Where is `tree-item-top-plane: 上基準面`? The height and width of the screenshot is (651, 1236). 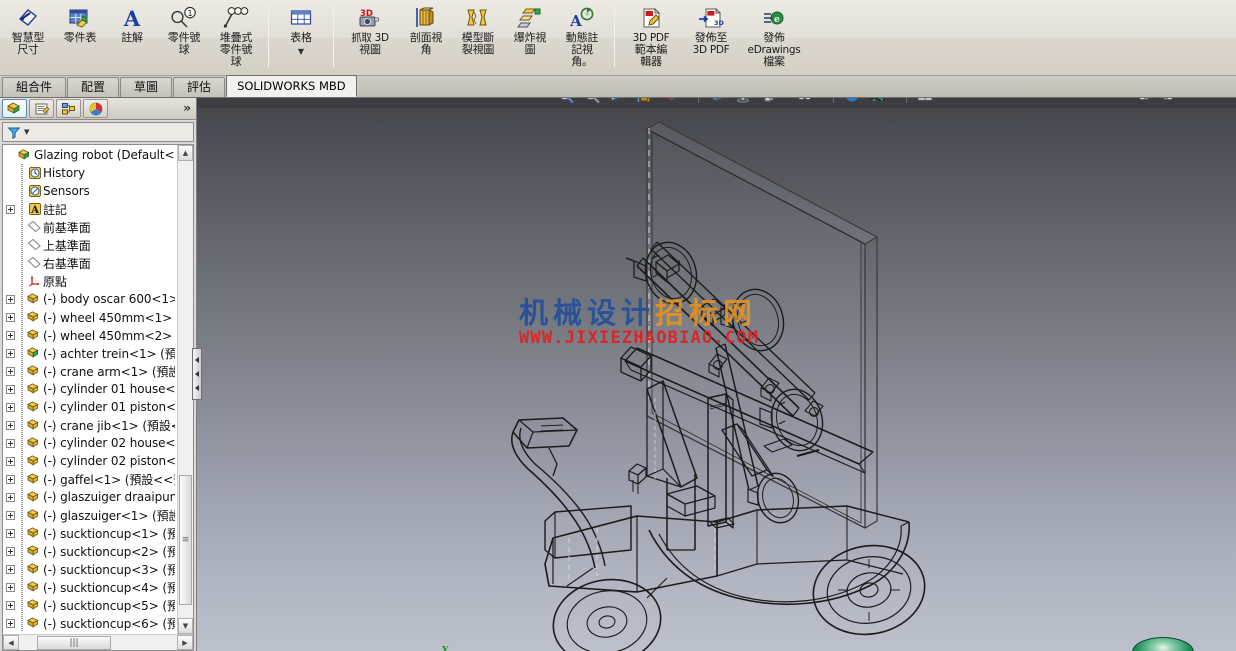 tree-item-top-plane: 上基準面 is located at coordinates (90, 245).